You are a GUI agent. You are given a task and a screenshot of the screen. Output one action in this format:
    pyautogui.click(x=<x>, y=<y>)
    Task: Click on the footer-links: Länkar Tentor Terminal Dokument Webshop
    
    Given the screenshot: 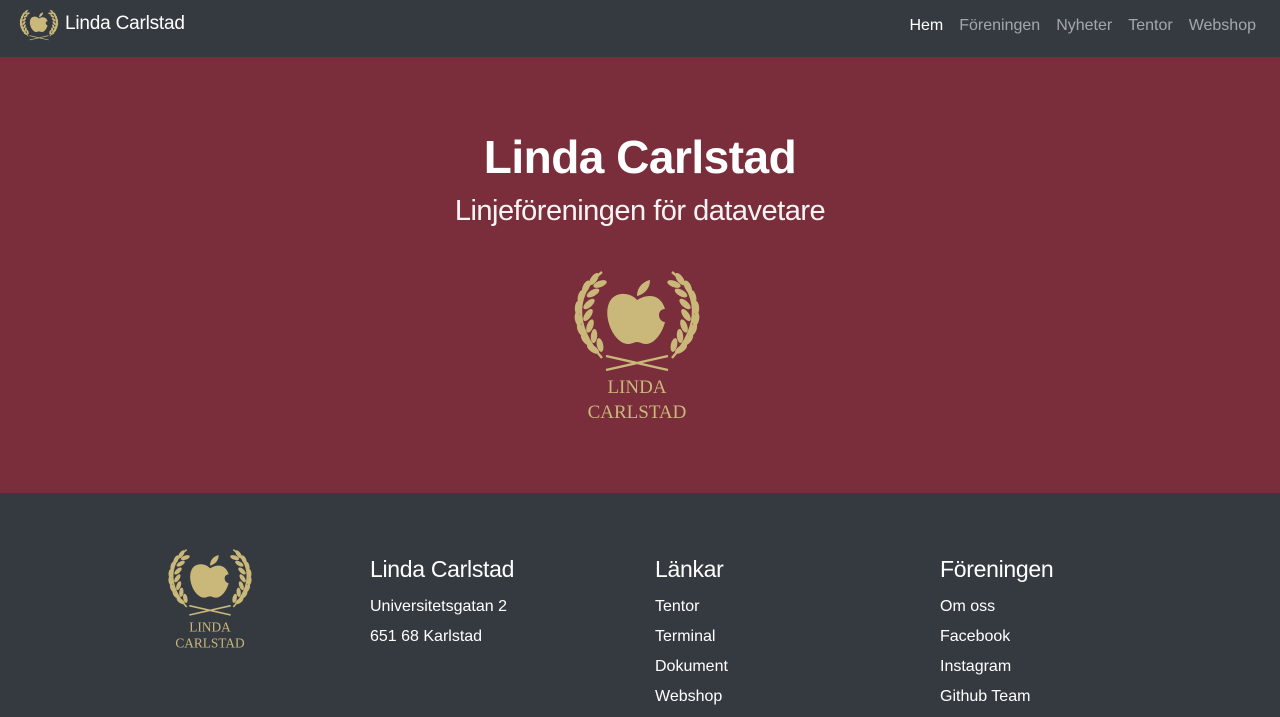 What is the action you would take?
    pyautogui.click(x=691, y=636)
    